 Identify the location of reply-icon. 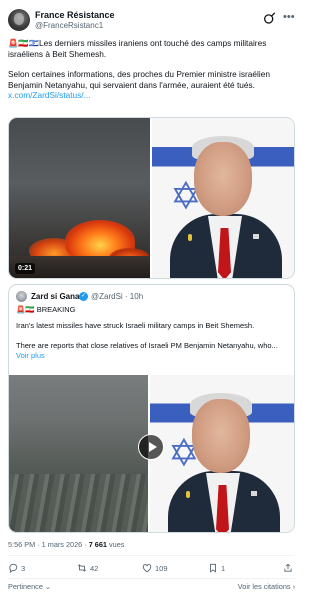
(13, 568).